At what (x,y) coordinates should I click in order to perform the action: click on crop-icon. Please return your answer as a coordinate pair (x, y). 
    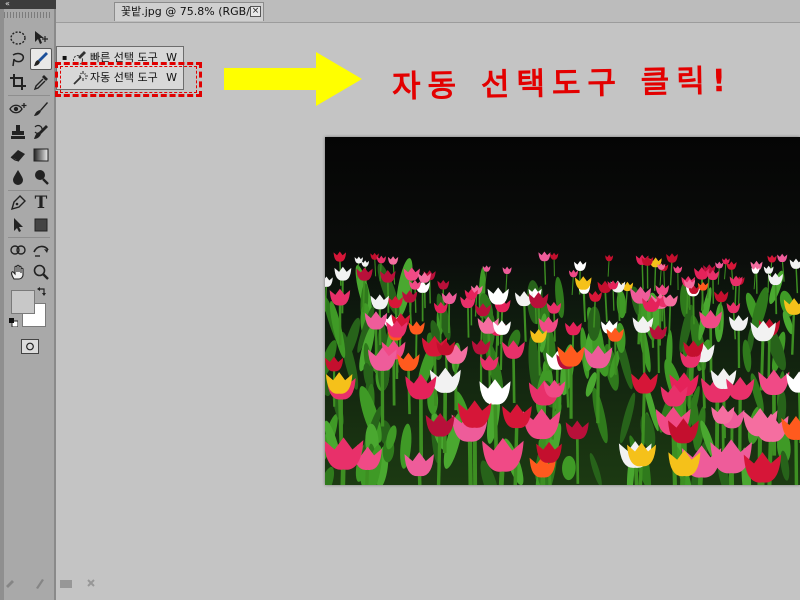
    Looking at the image, I should click on (18, 82).